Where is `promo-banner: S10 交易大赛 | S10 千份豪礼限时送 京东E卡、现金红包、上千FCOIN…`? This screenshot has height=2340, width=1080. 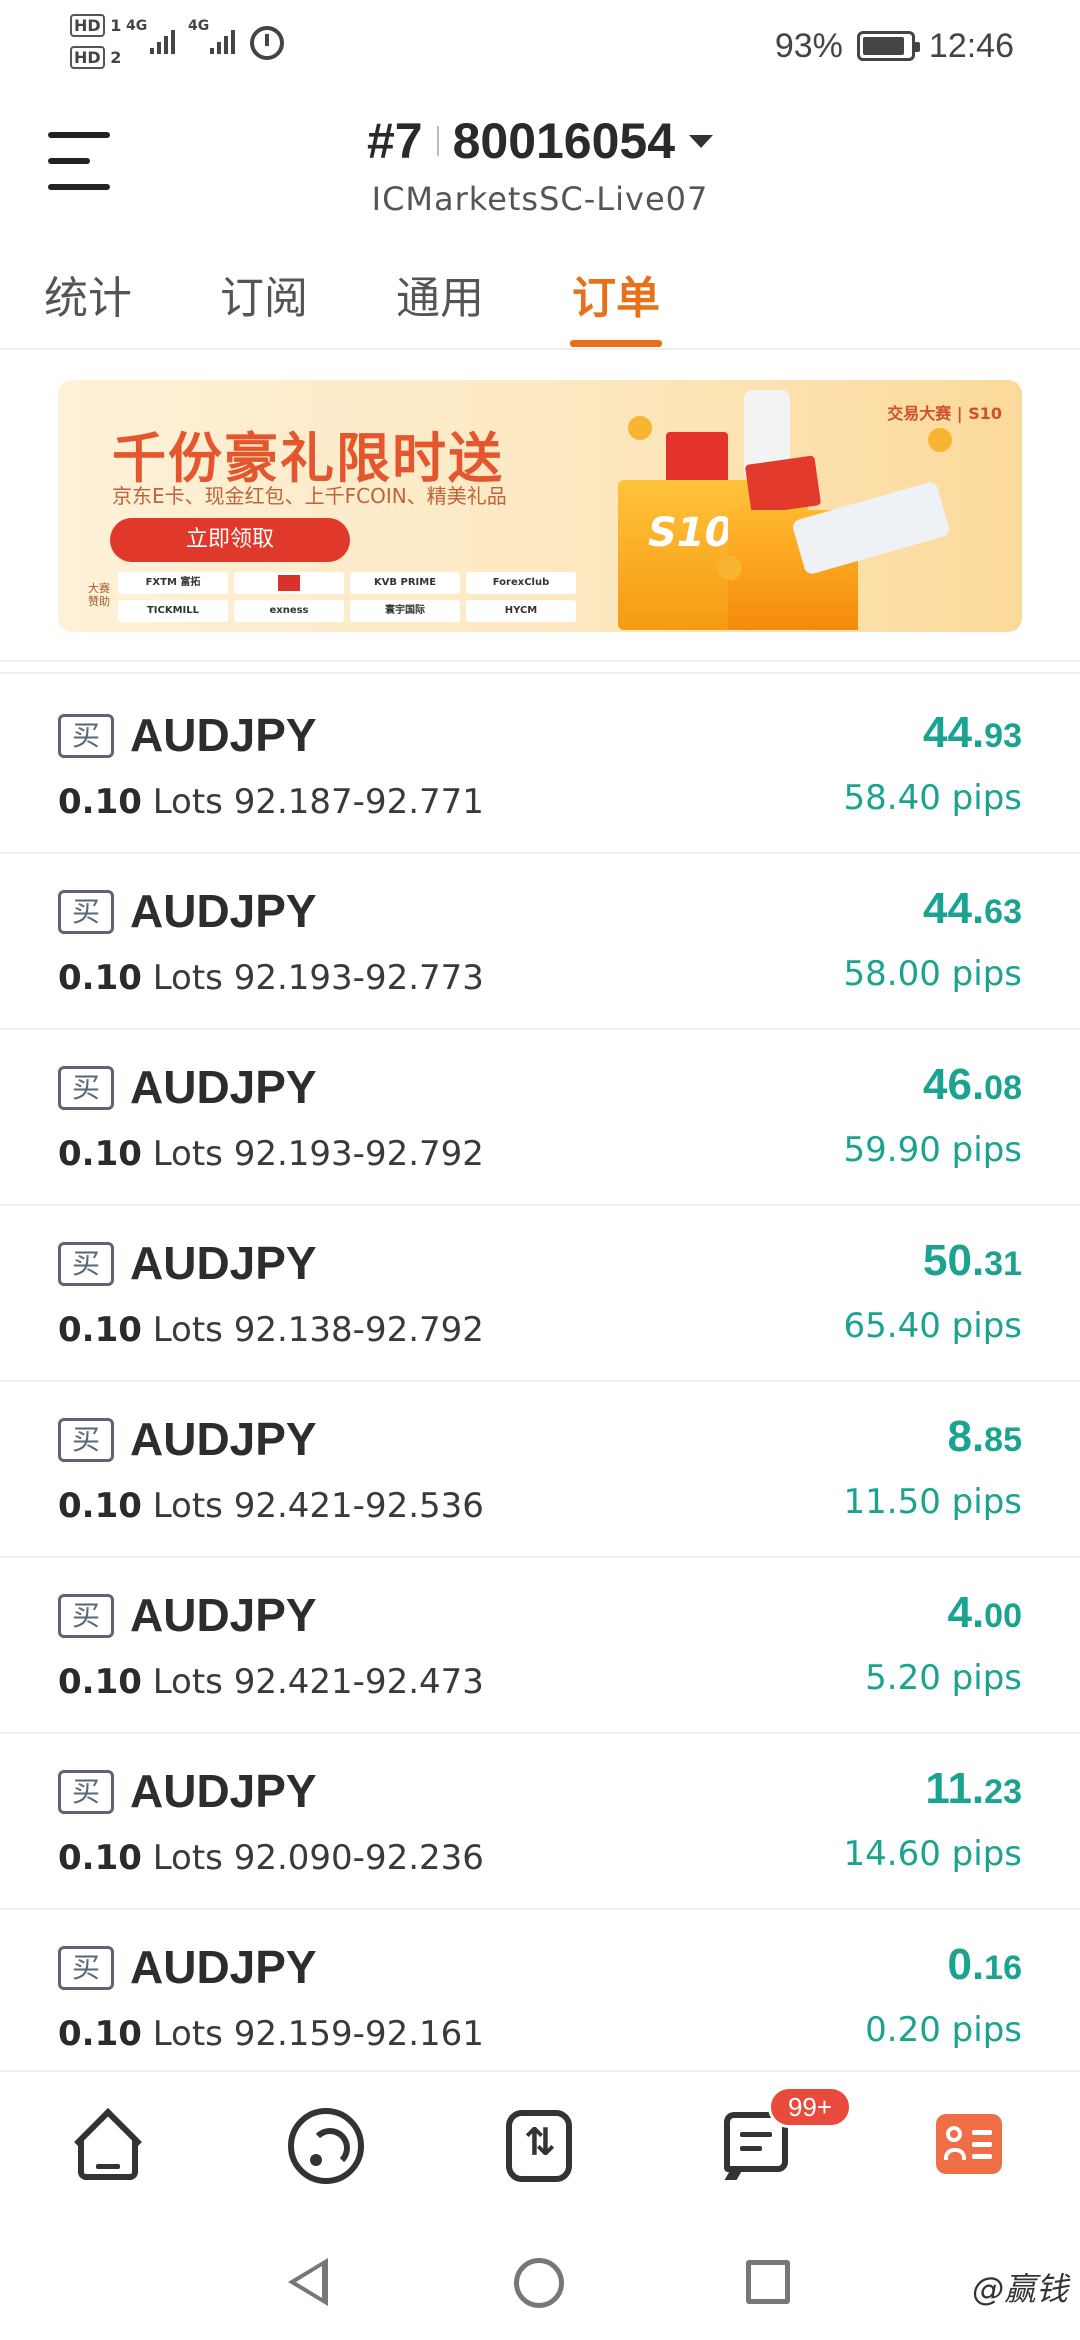
promo-banner: S10 交易大赛 | S10 千份豪礼限时送 京东E卡、现金红包、上千FCOIN… is located at coordinates (540, 506).